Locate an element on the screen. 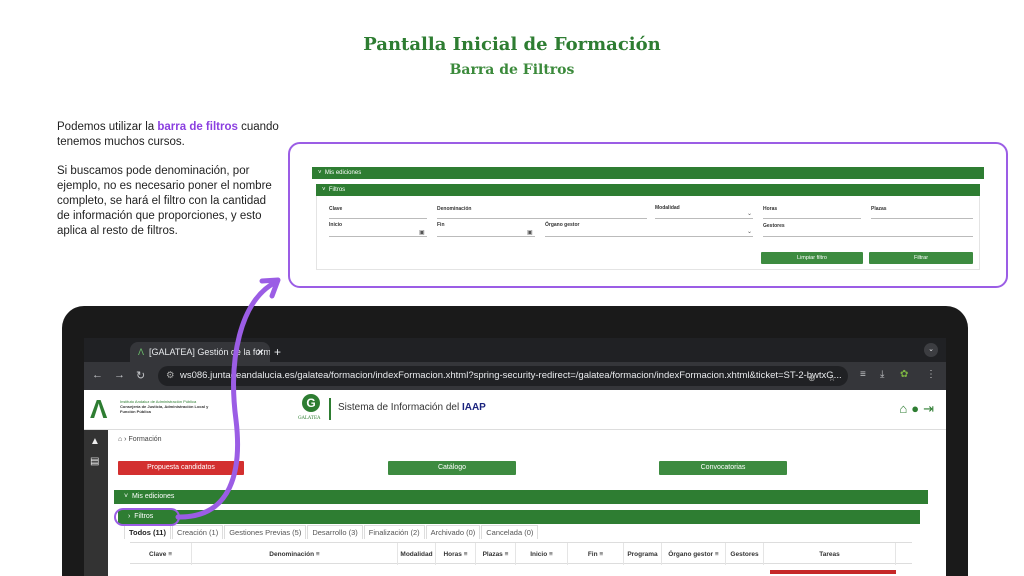 The width and height of the screenshot is (1024, 576). browser-tab: Λ [GALATEA] Gestión de la form ✕ is located at coordinates (200, 352).